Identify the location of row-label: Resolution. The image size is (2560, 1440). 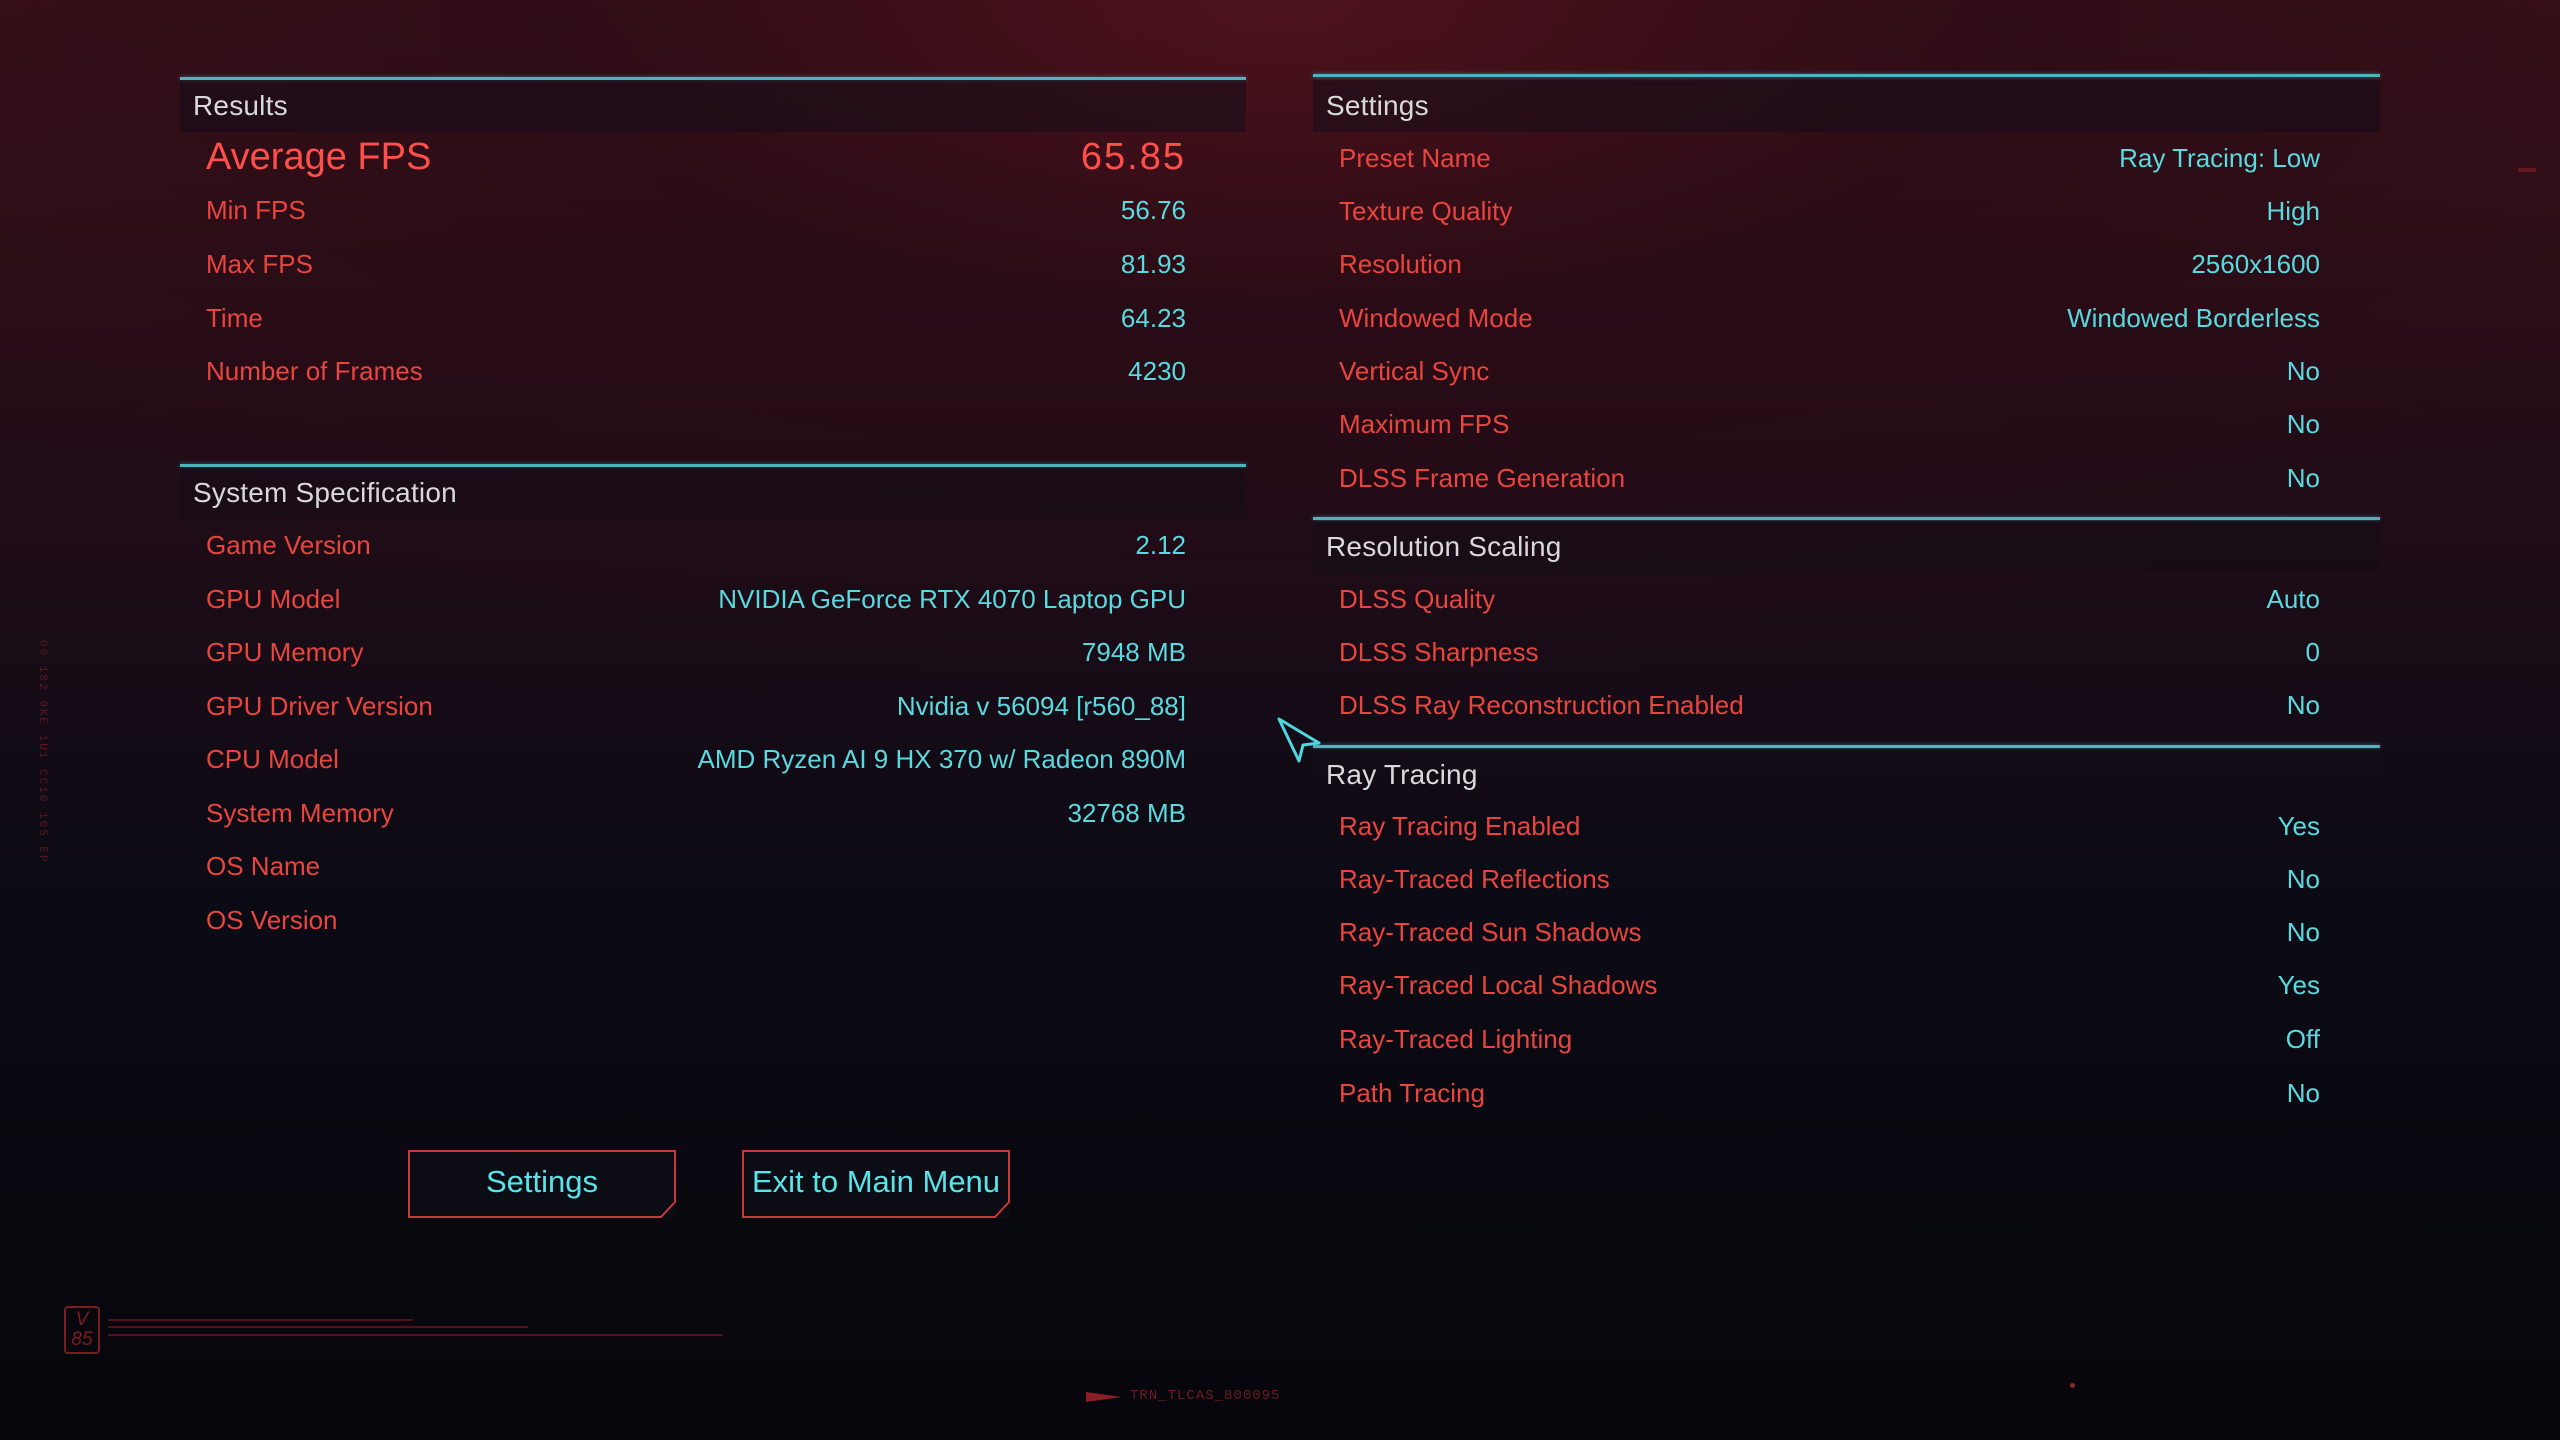
(1400, 264).